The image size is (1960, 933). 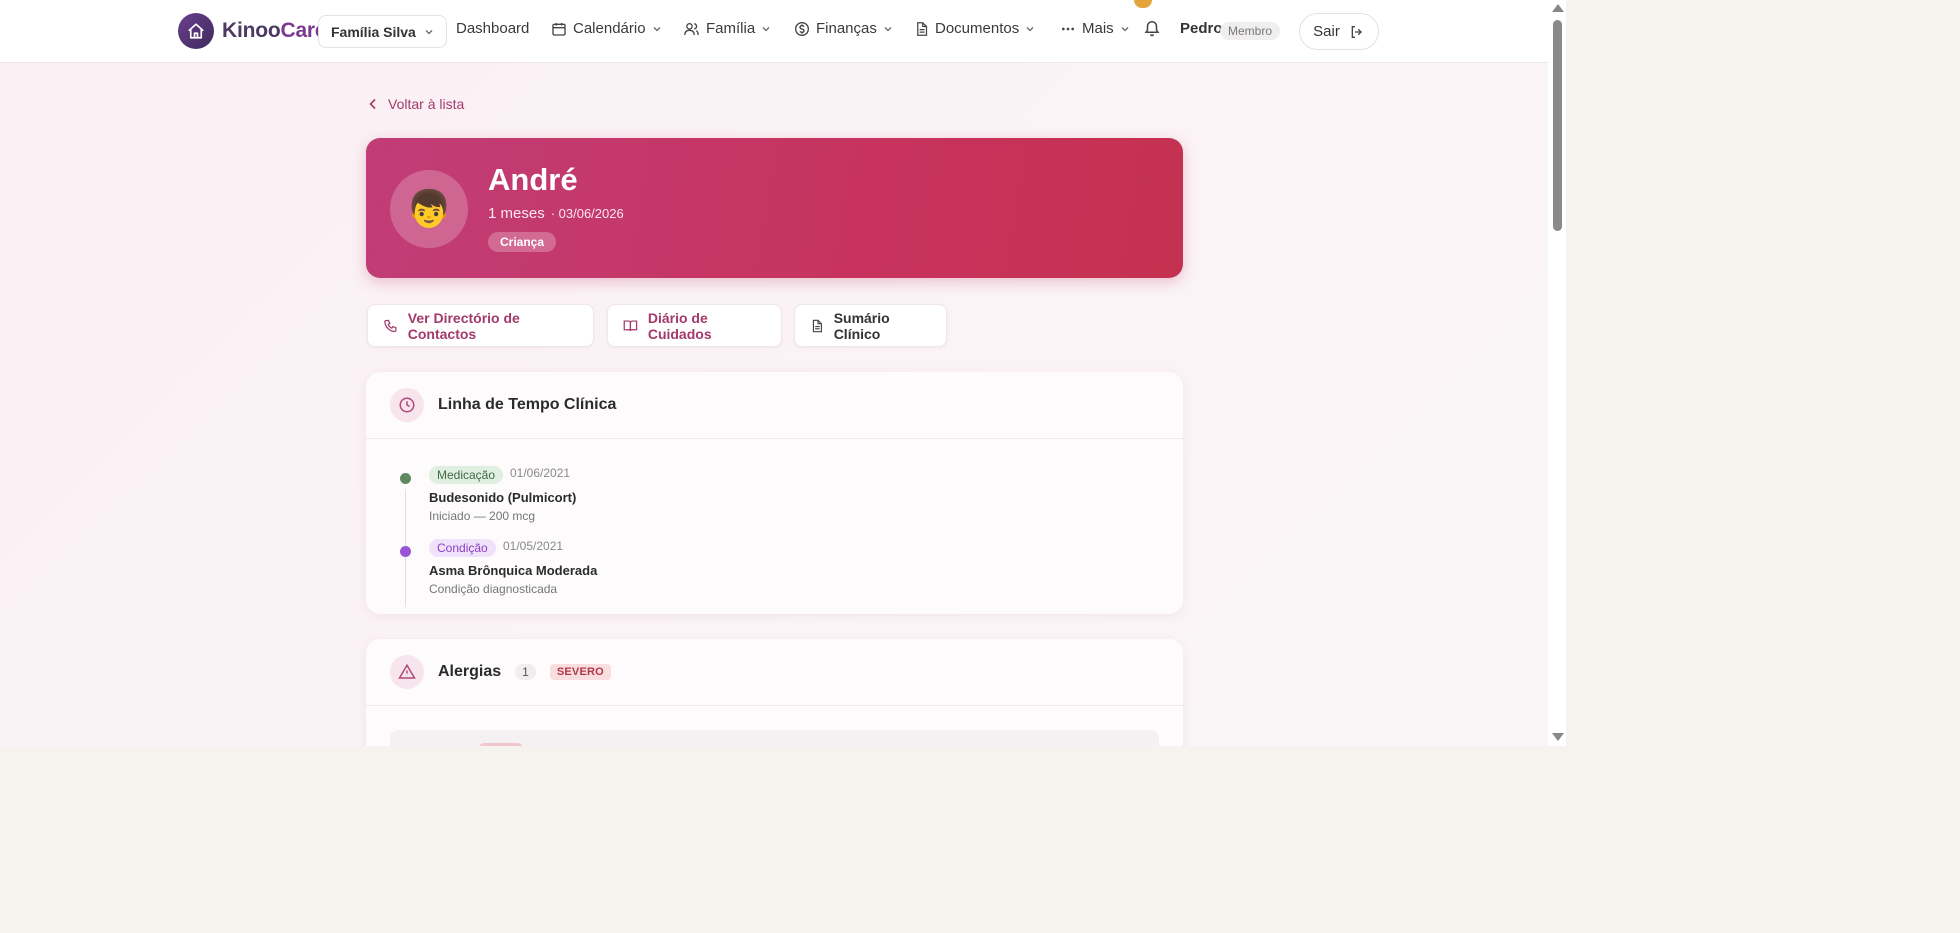 I want to click on logout-button: Sair, so click(x=1339, y=31).